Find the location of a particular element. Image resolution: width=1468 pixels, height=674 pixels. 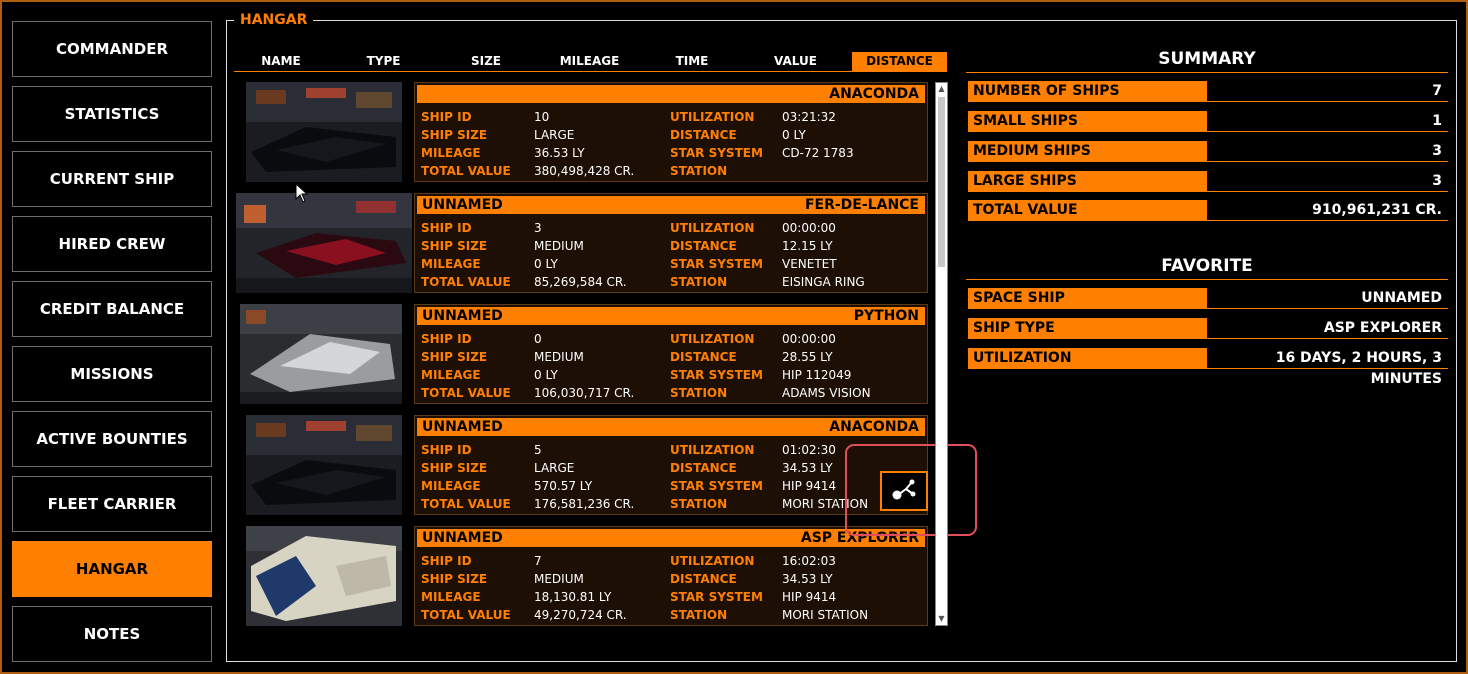

favorite-row: SHIP TYPE ASP EXPLORER is located at coordinates (1208, 328).